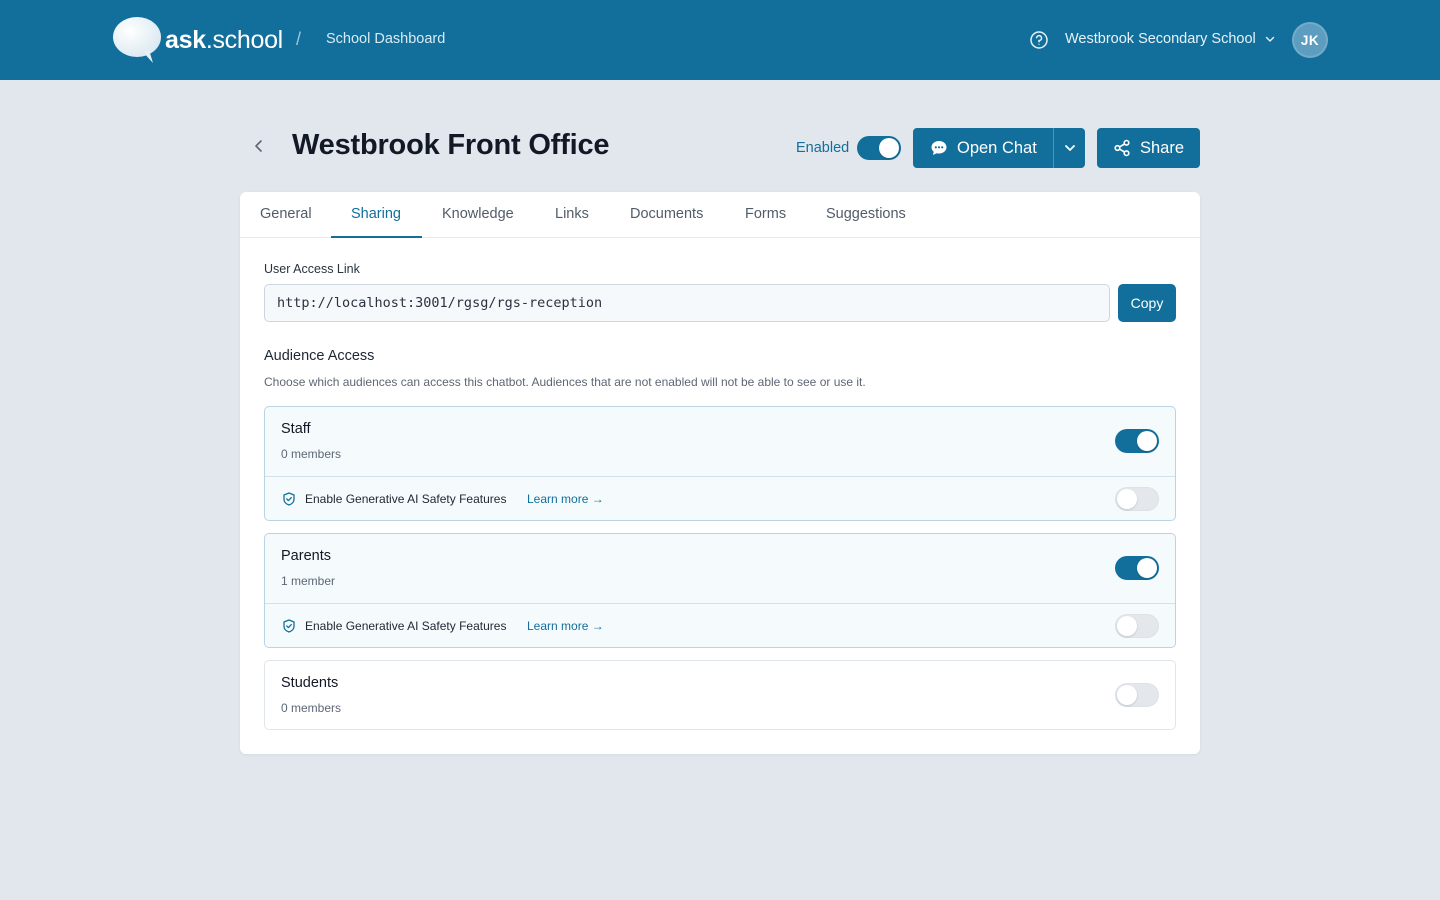 This screenshot has width=1440, height=900. What do you see at coordinates (259, 146) in the screenshot?
I see `back-chevron-icon` at bounding box center [259, 146].